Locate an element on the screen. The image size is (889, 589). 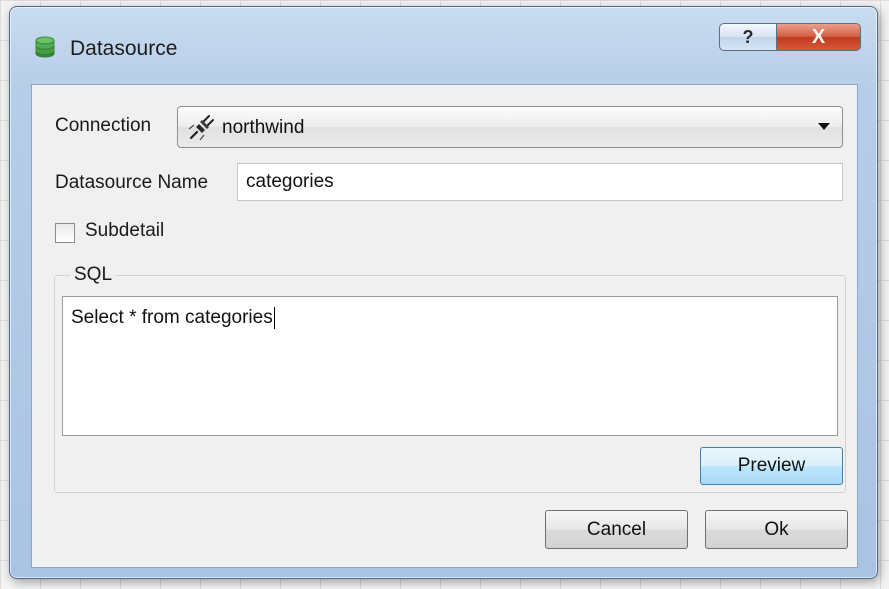
text-caret is located at coordinates (274, 318).